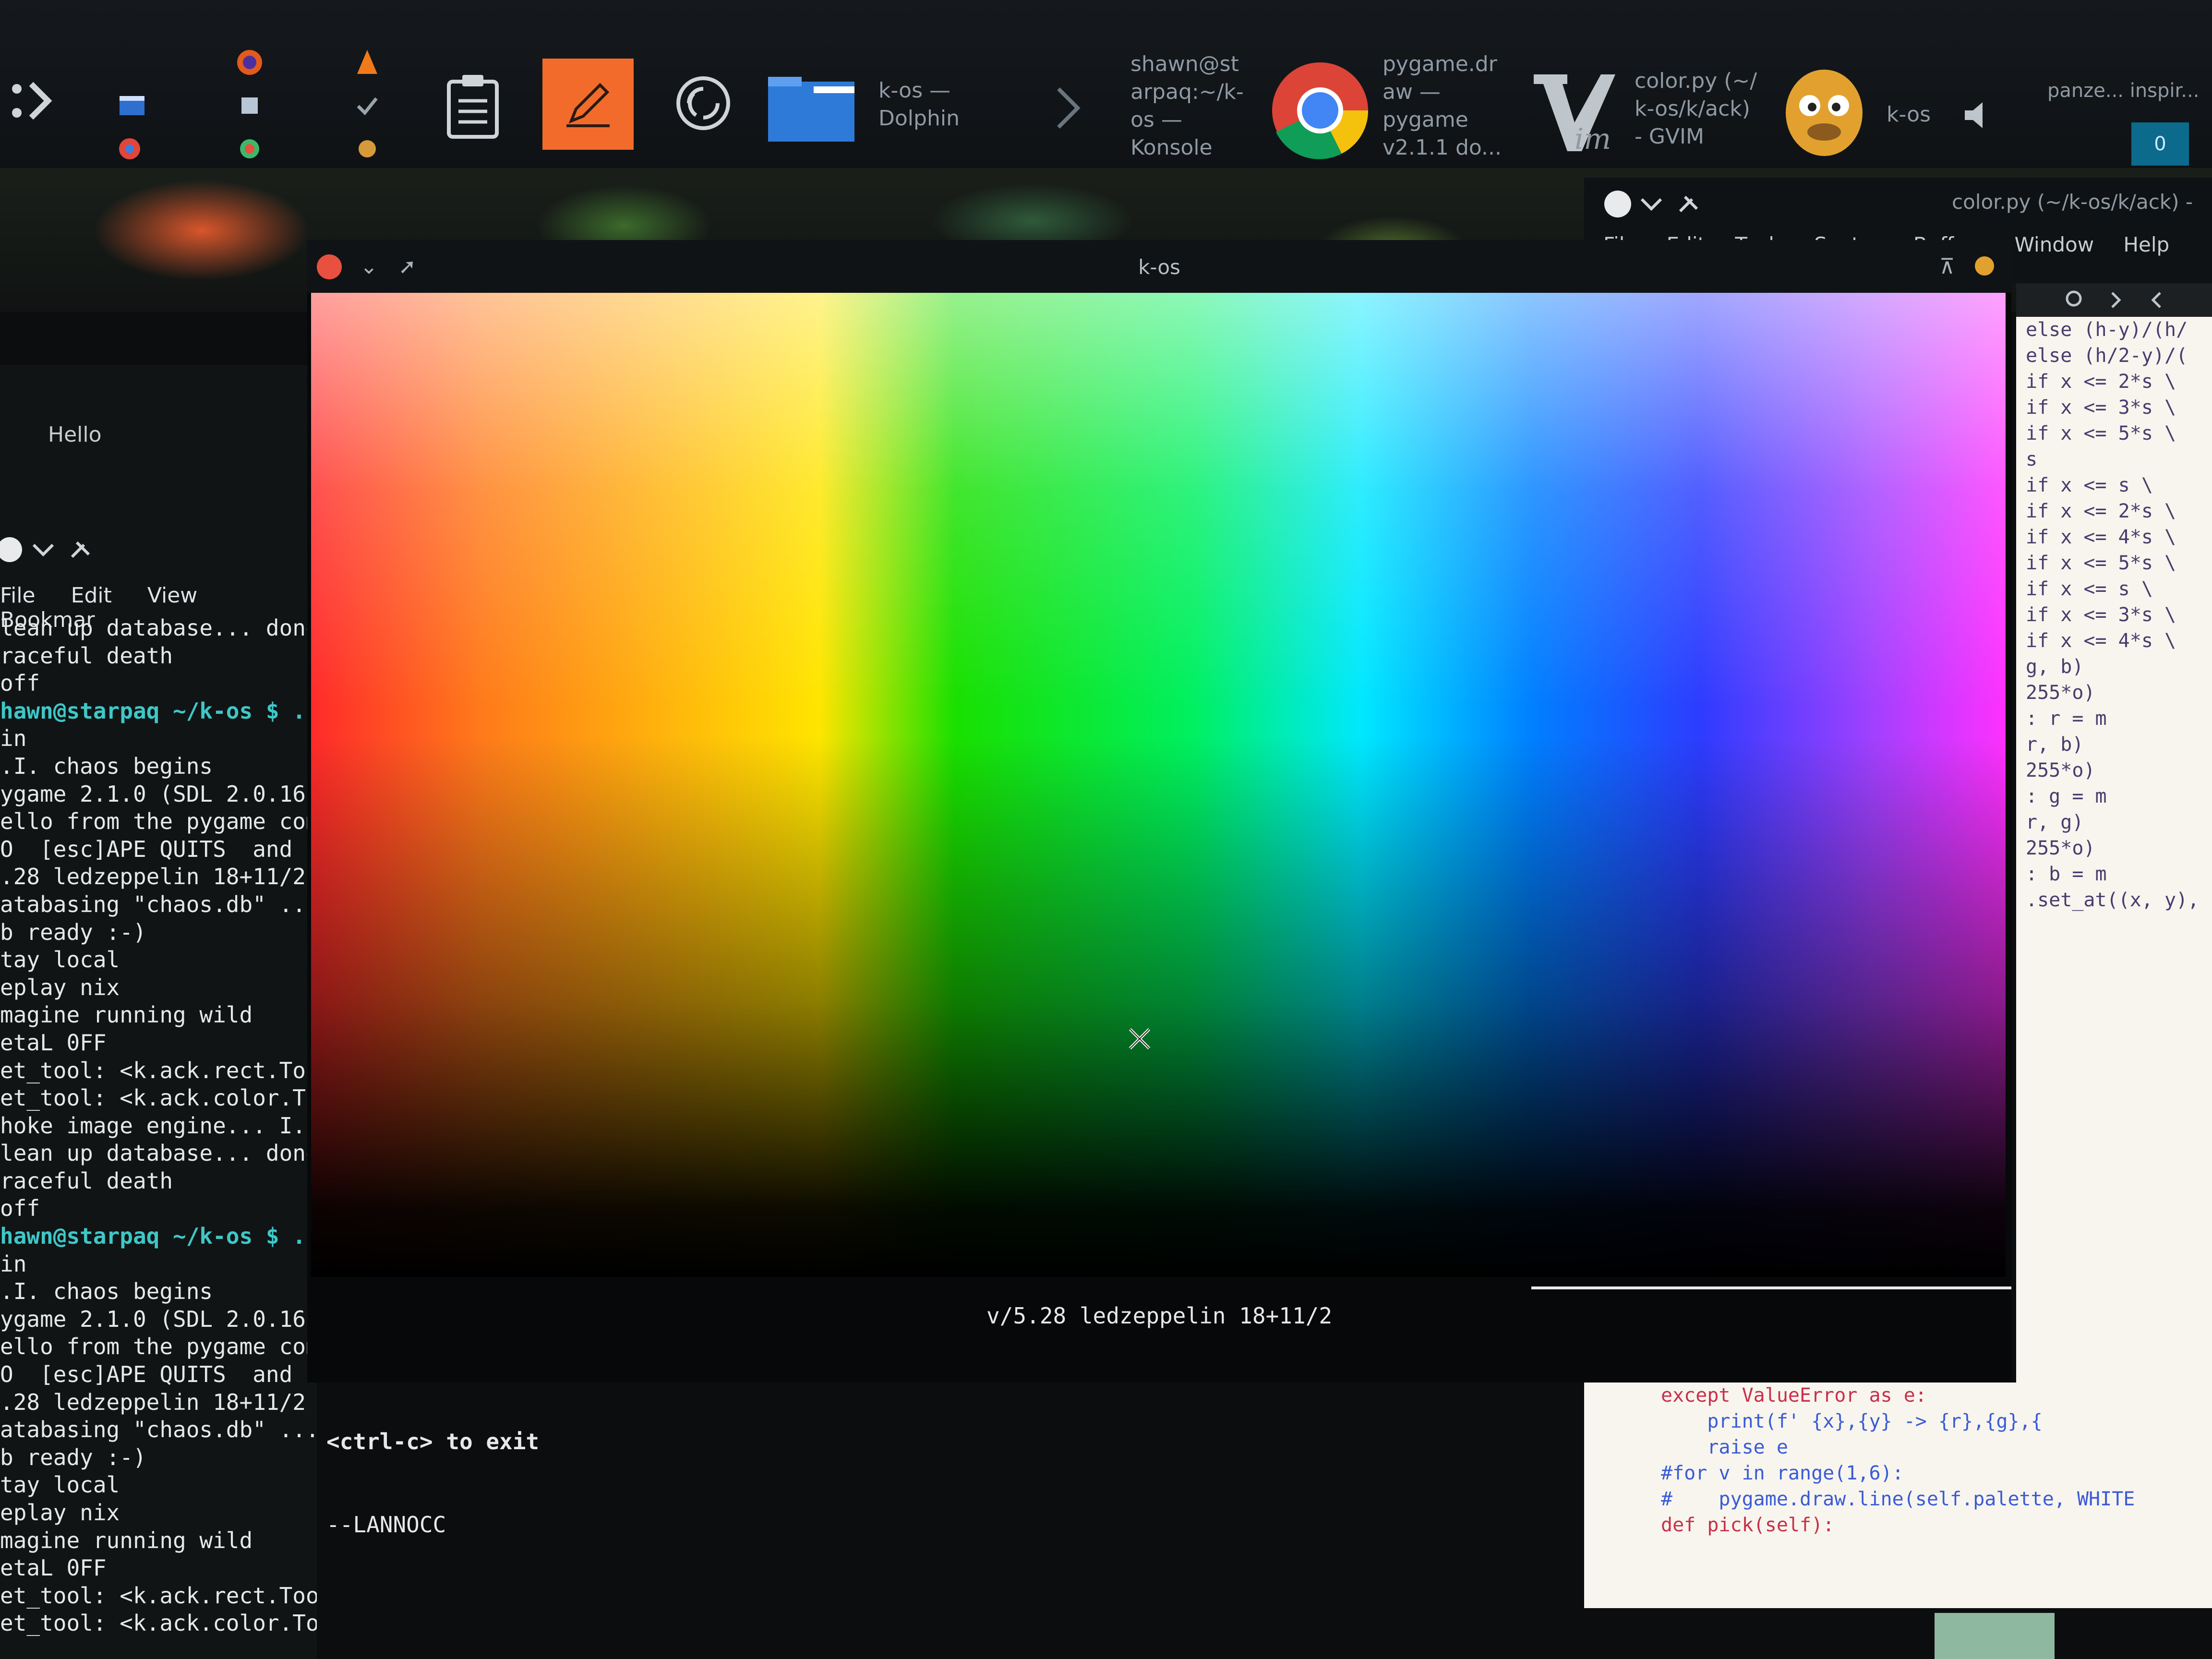 The width and height of the screenshot is (2212, 1659). I want to click on menu-view: View, so click(172, 596).